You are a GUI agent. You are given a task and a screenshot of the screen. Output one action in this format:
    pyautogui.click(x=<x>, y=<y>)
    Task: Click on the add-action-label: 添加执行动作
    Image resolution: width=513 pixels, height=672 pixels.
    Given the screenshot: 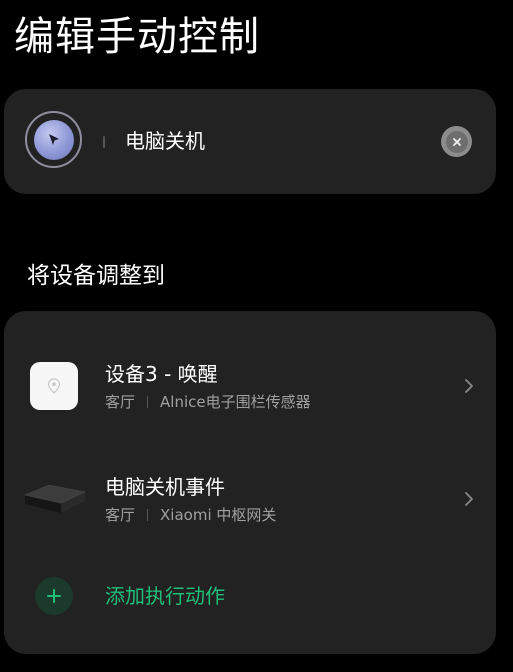 What is the action you would take?
    pyautogui.click(x=165, y=596)
    